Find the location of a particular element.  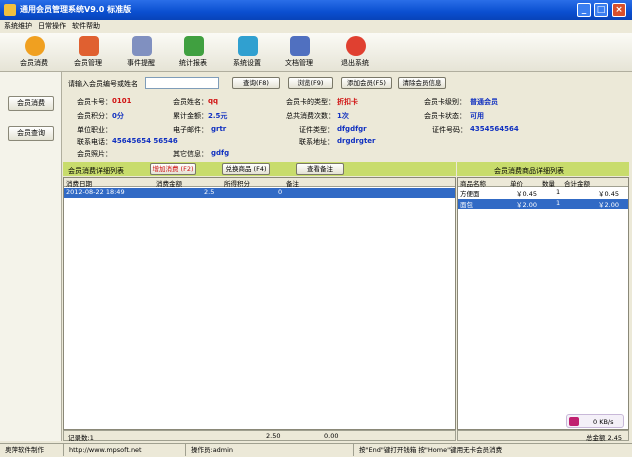

add-member-button: 添加会员(F5) is located at coordinates (366, 83).